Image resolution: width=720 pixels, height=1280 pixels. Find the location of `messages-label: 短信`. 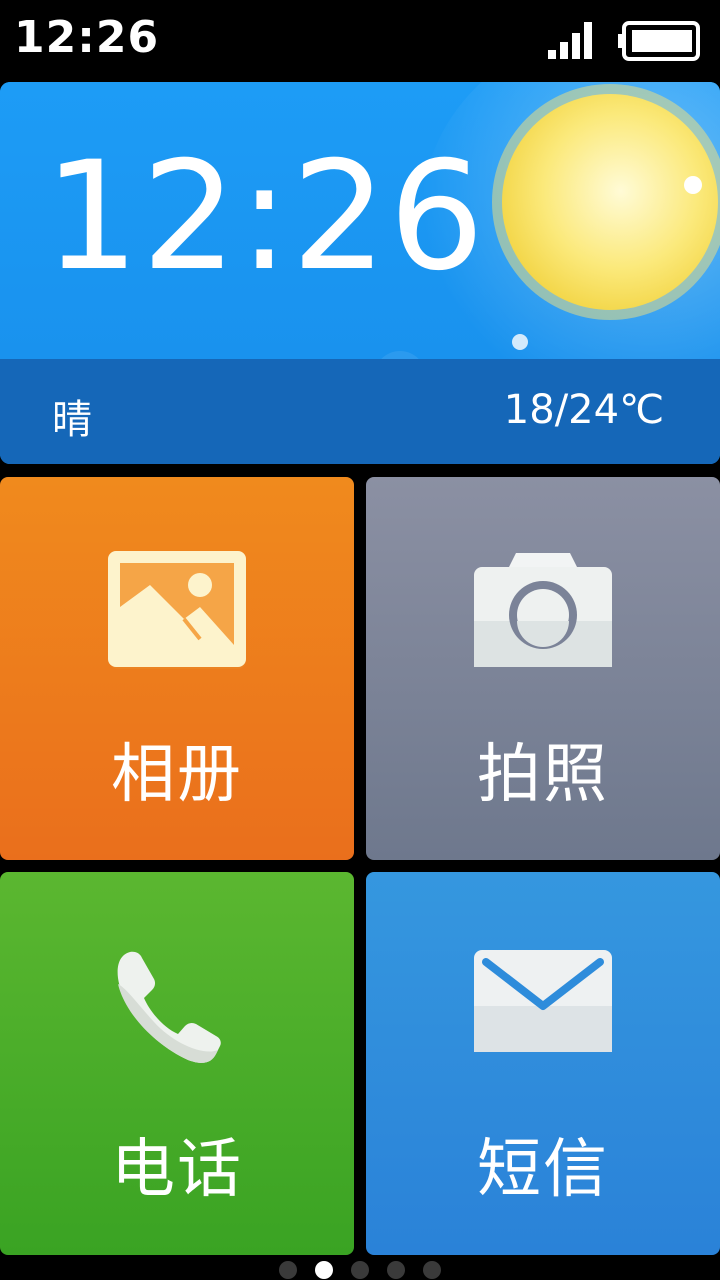

messages-label: 短信 is located at coordinates (543, 1170).